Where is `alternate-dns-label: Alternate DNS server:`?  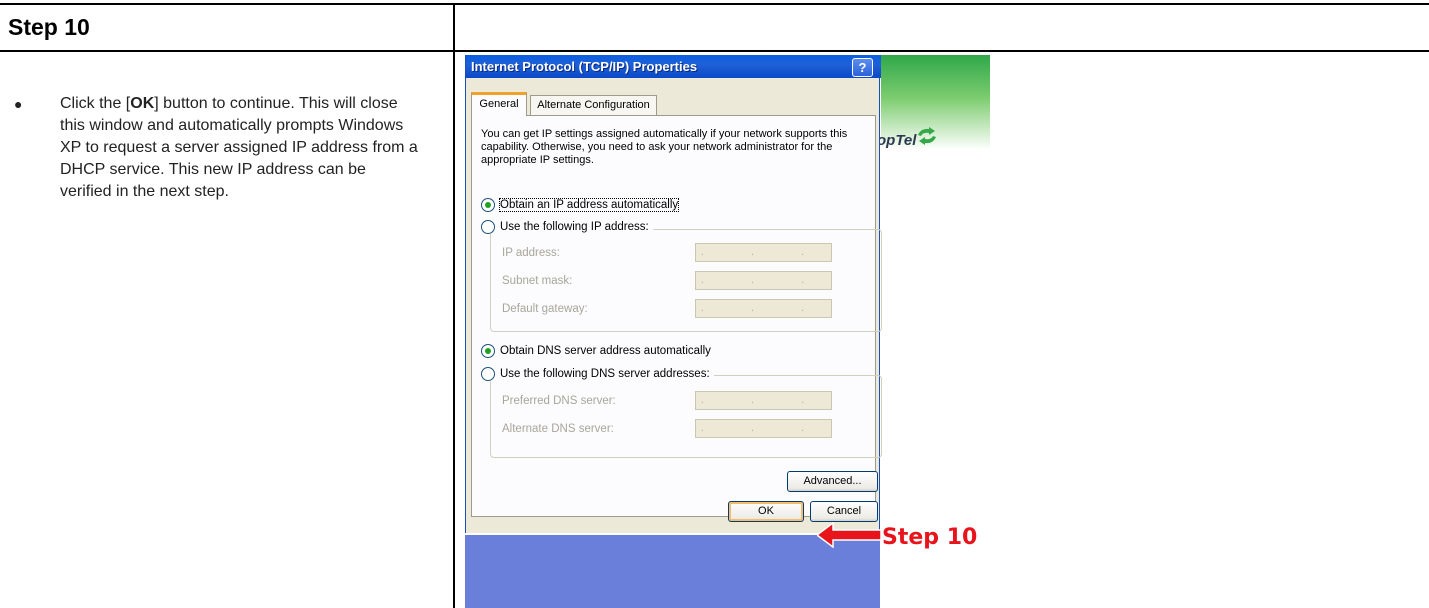 alternate-dns-label: Alternate DNS server: is located at coordinates (558, 429).